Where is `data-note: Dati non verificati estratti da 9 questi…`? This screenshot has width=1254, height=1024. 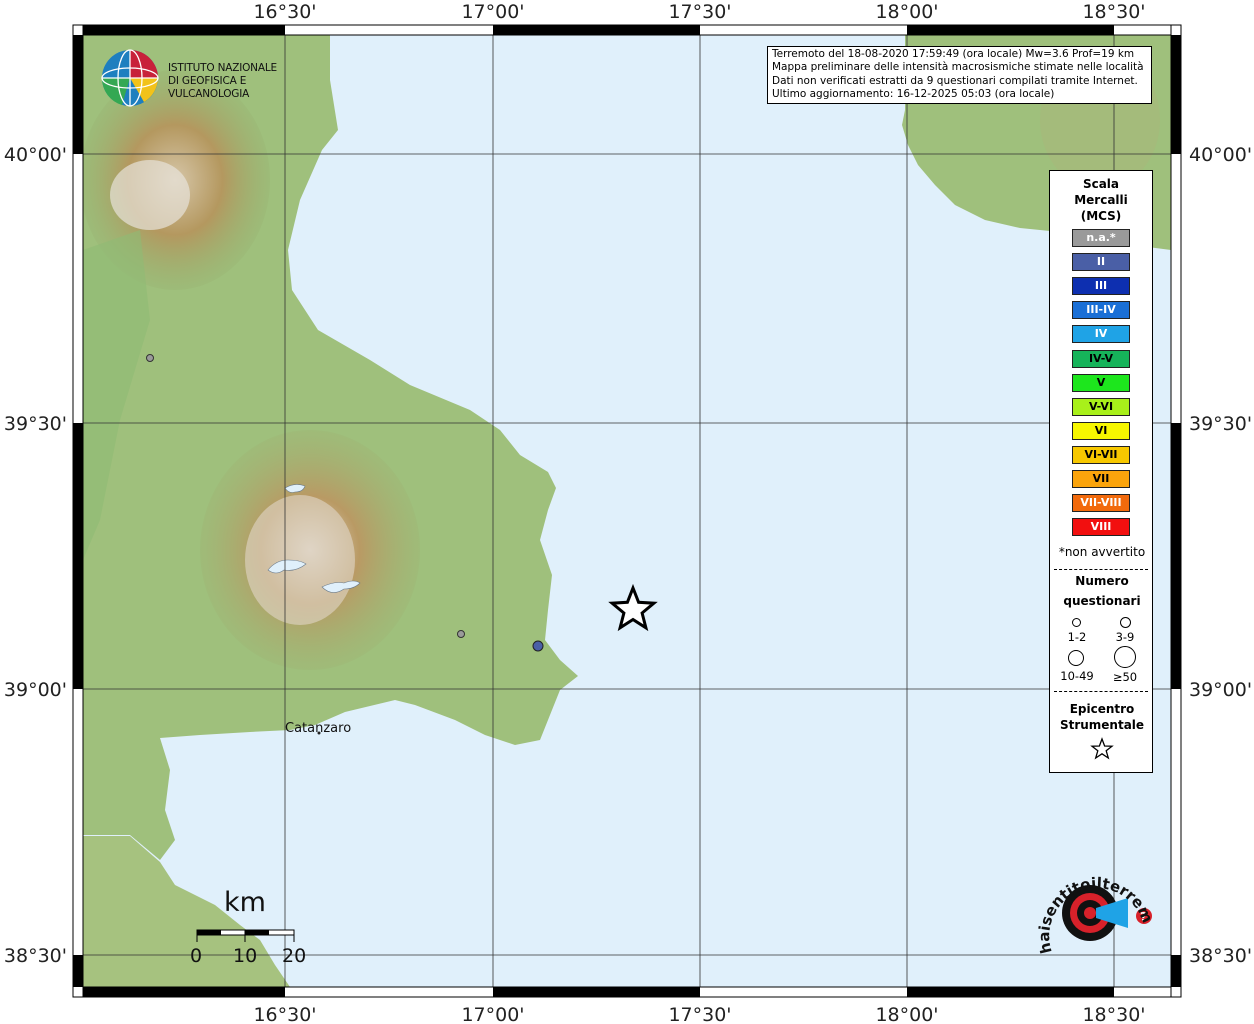 data-note: Dati non verificati estratti da 9 questi… is located at coordinates (955, 80).